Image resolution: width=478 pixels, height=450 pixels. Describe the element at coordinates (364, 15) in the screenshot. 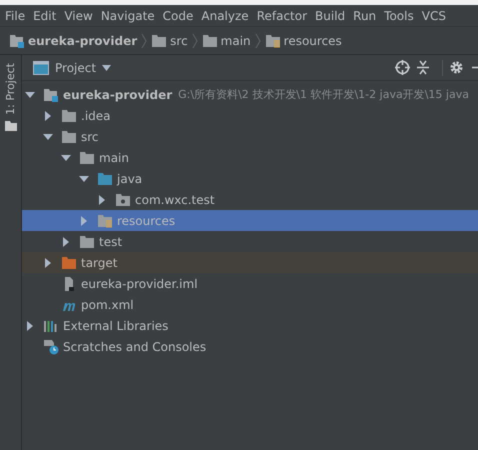

I see `menu-item: Run` at that location.